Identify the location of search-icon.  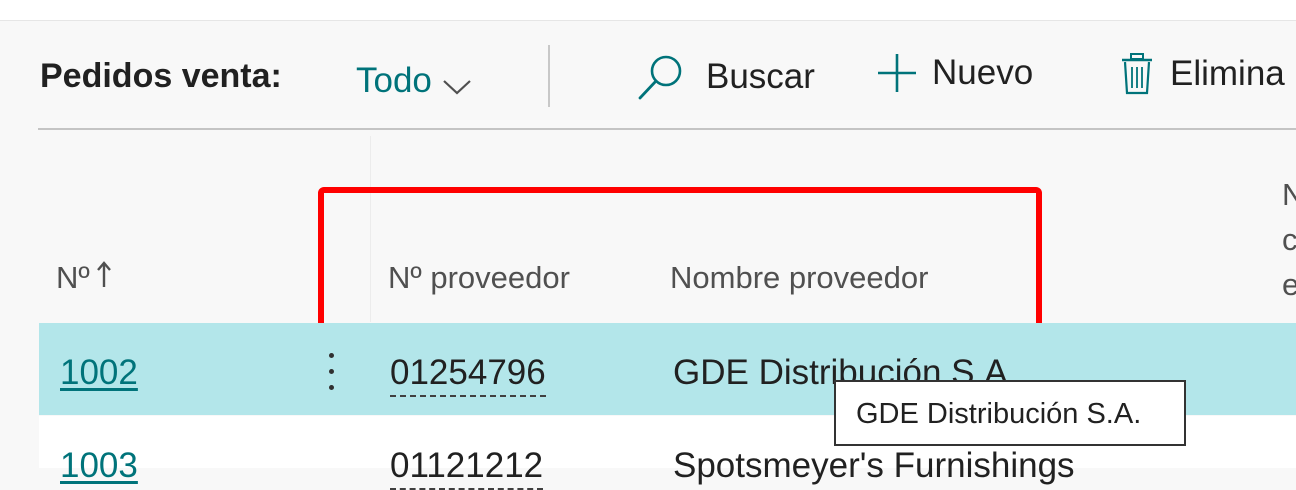
(661, 77).